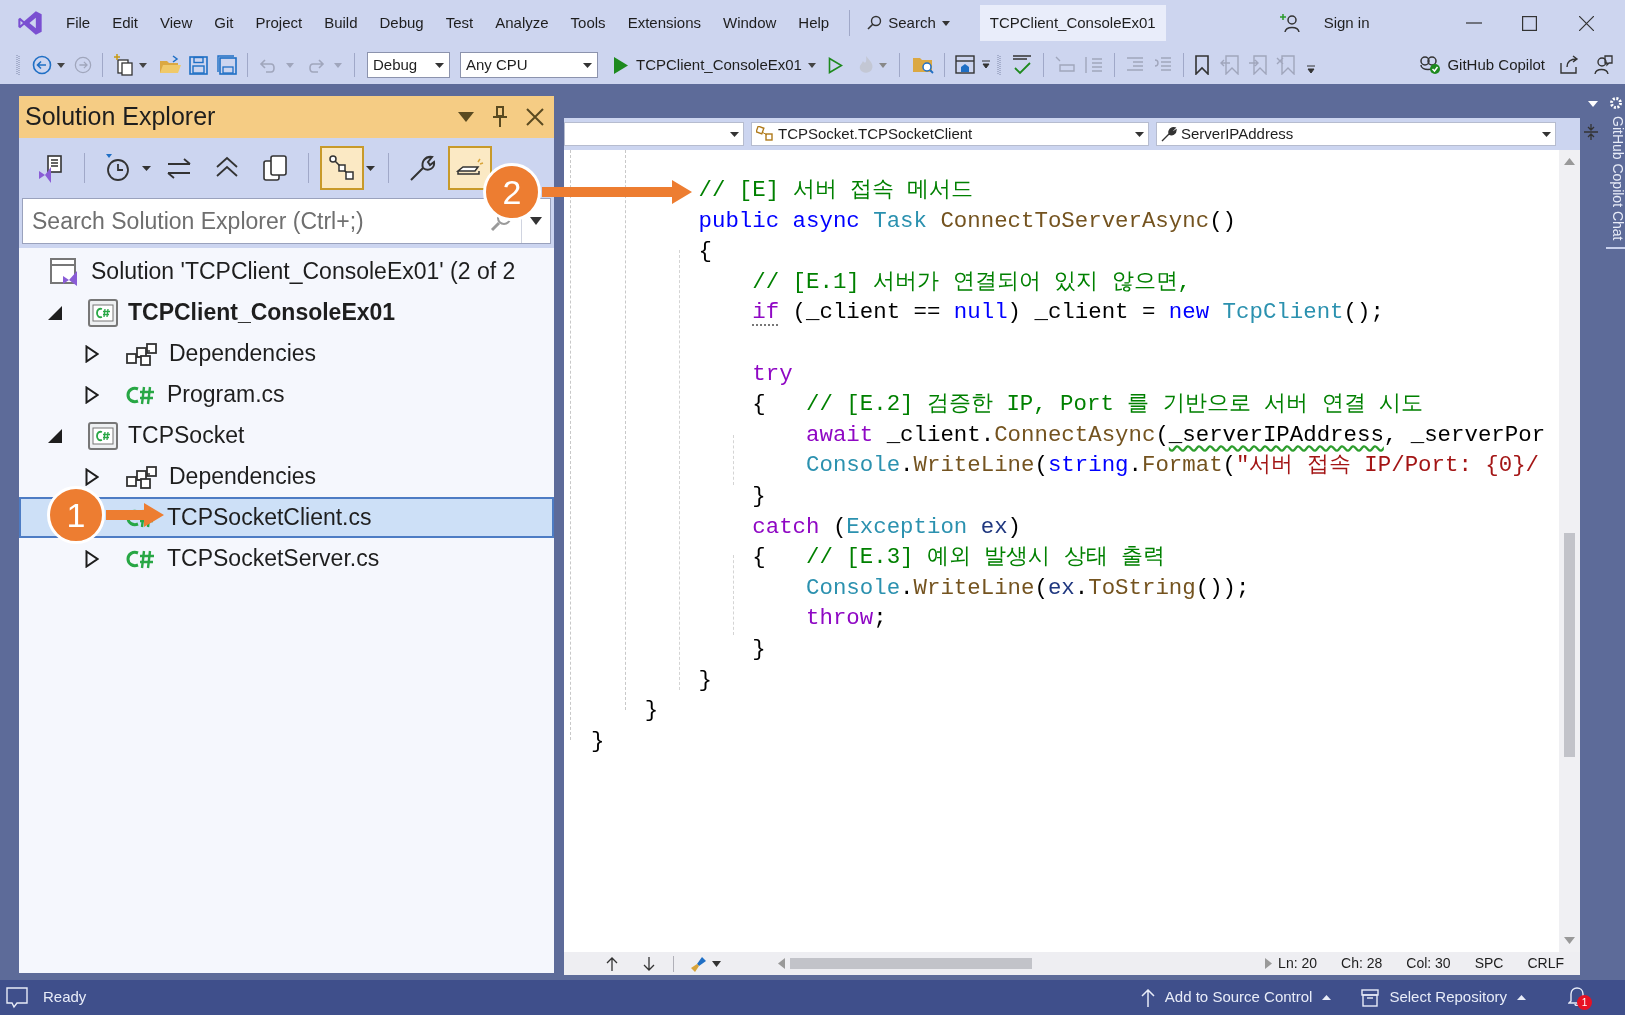  I want to click on tree-item: Solution 'TCPClient_ConsoleEx01' (2 of 2, so click(286, 271).